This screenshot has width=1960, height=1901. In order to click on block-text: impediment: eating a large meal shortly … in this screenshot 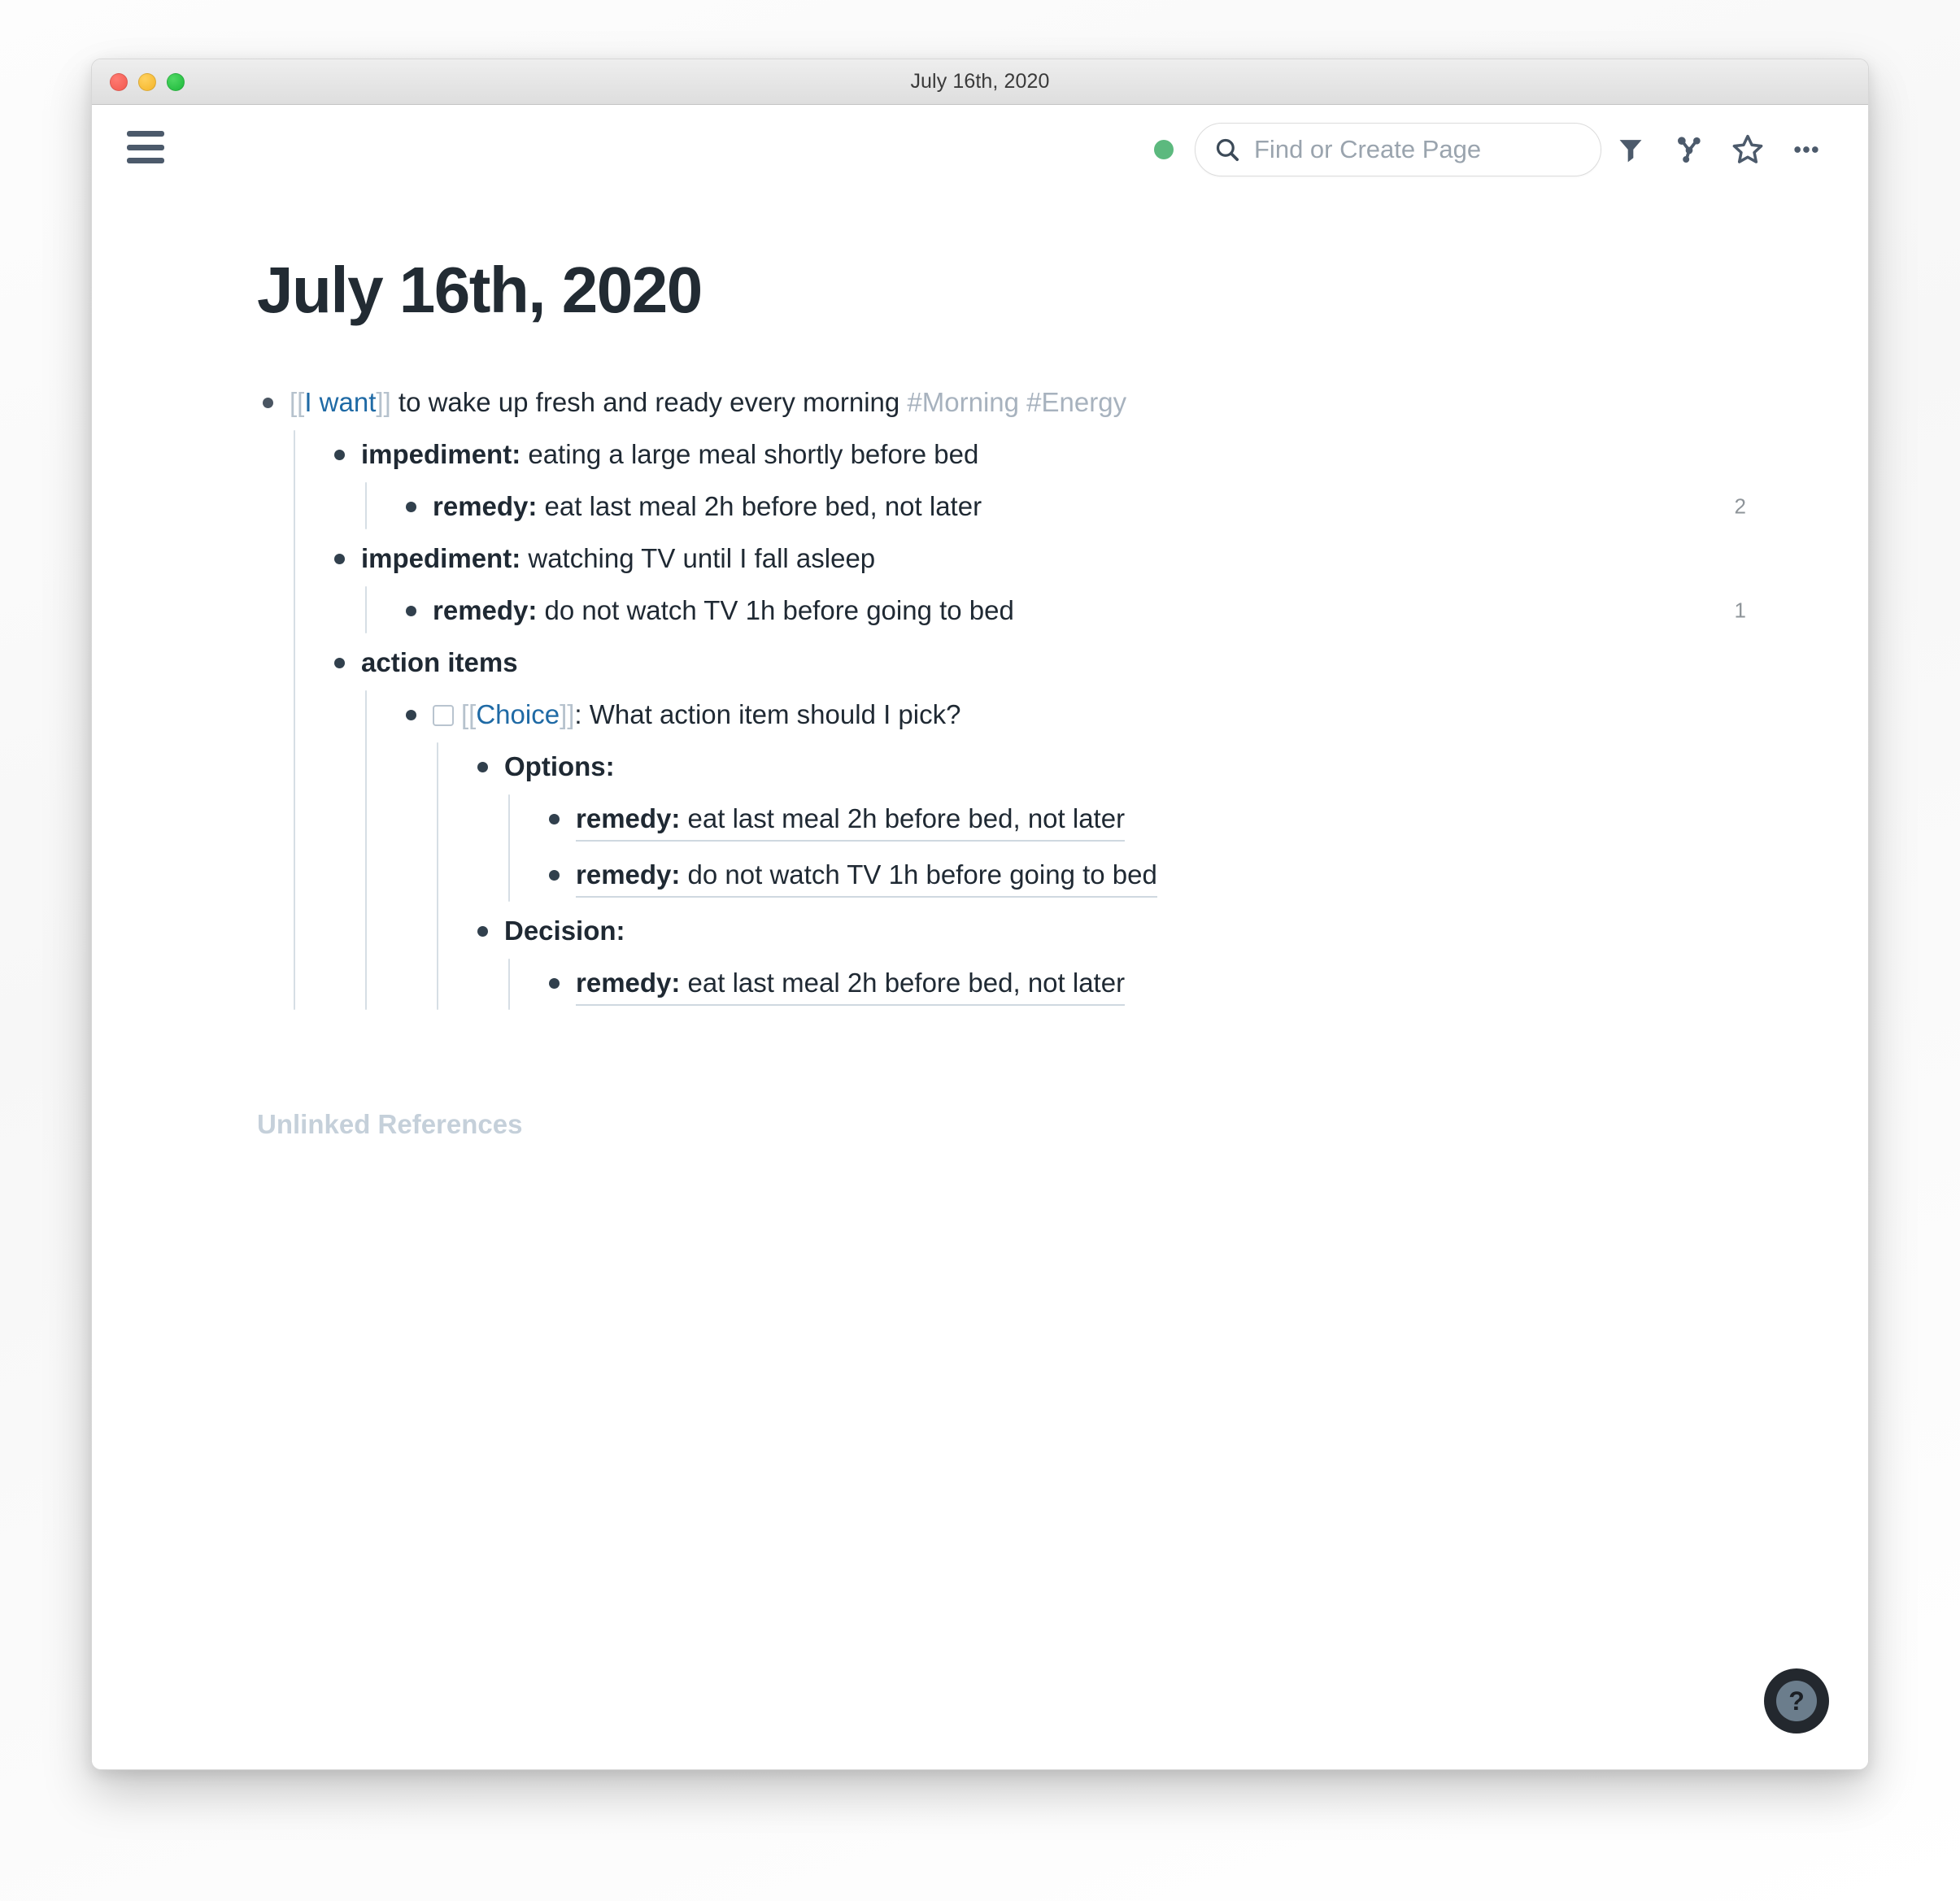, I will do `click(669, 454)`.